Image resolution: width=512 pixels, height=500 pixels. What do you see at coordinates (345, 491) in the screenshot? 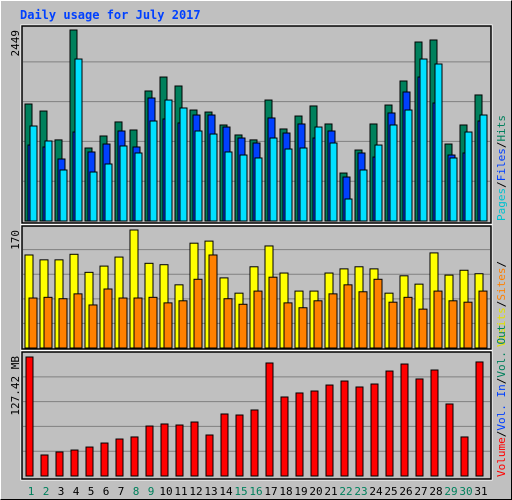
I see `x-tick-label-day-22: 22` at bounding box center [345, 491].